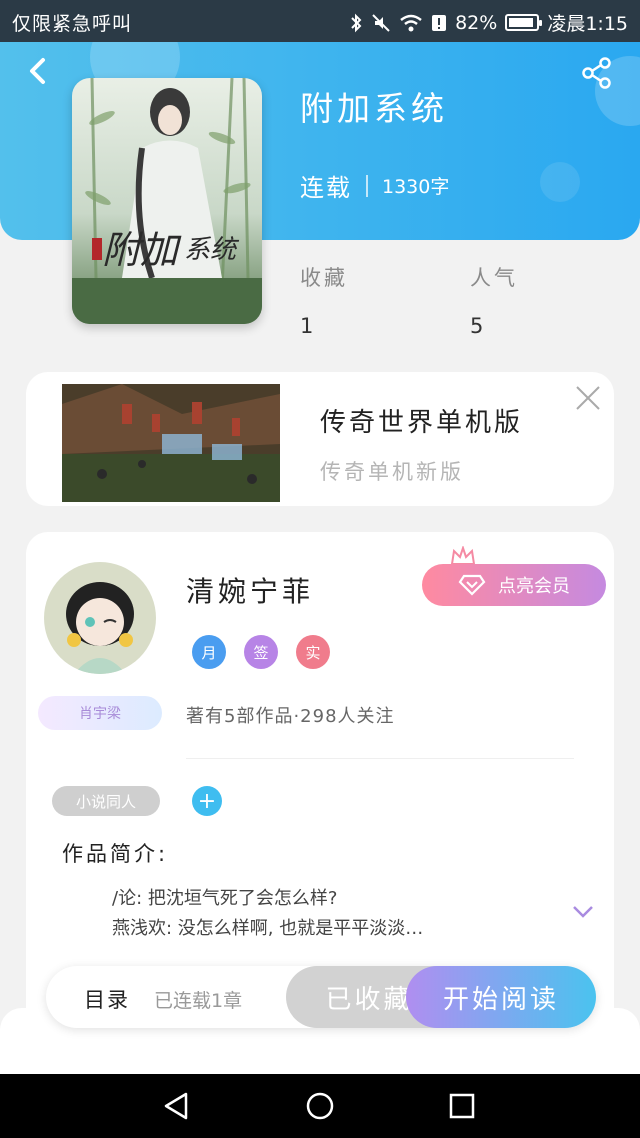 The image size is (640, 1138). What do you see at coordinates (367, 185) in the screenshot?
I see `meta-divider` at bounding box center [367, 185].